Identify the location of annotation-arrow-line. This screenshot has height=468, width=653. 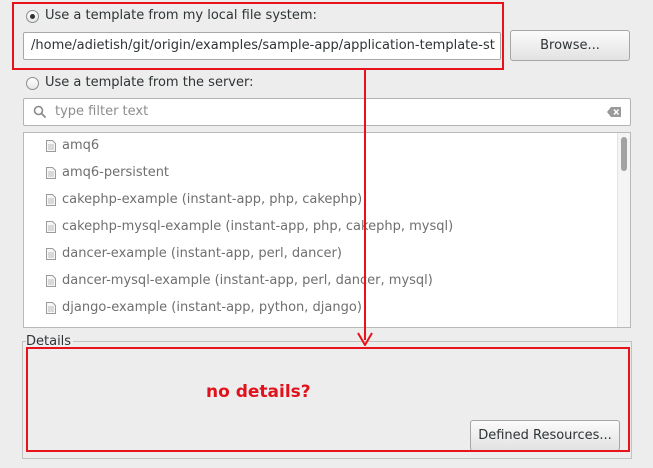
(365, 205).